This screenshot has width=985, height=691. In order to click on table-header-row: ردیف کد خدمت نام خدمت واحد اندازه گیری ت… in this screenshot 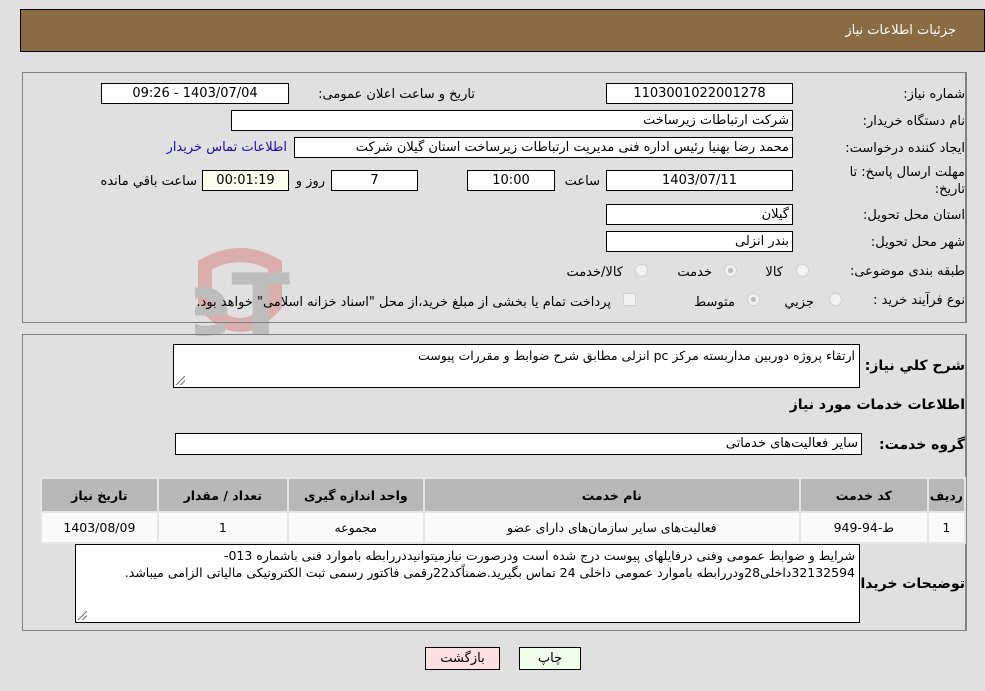, I will do `click(503, 495)`.